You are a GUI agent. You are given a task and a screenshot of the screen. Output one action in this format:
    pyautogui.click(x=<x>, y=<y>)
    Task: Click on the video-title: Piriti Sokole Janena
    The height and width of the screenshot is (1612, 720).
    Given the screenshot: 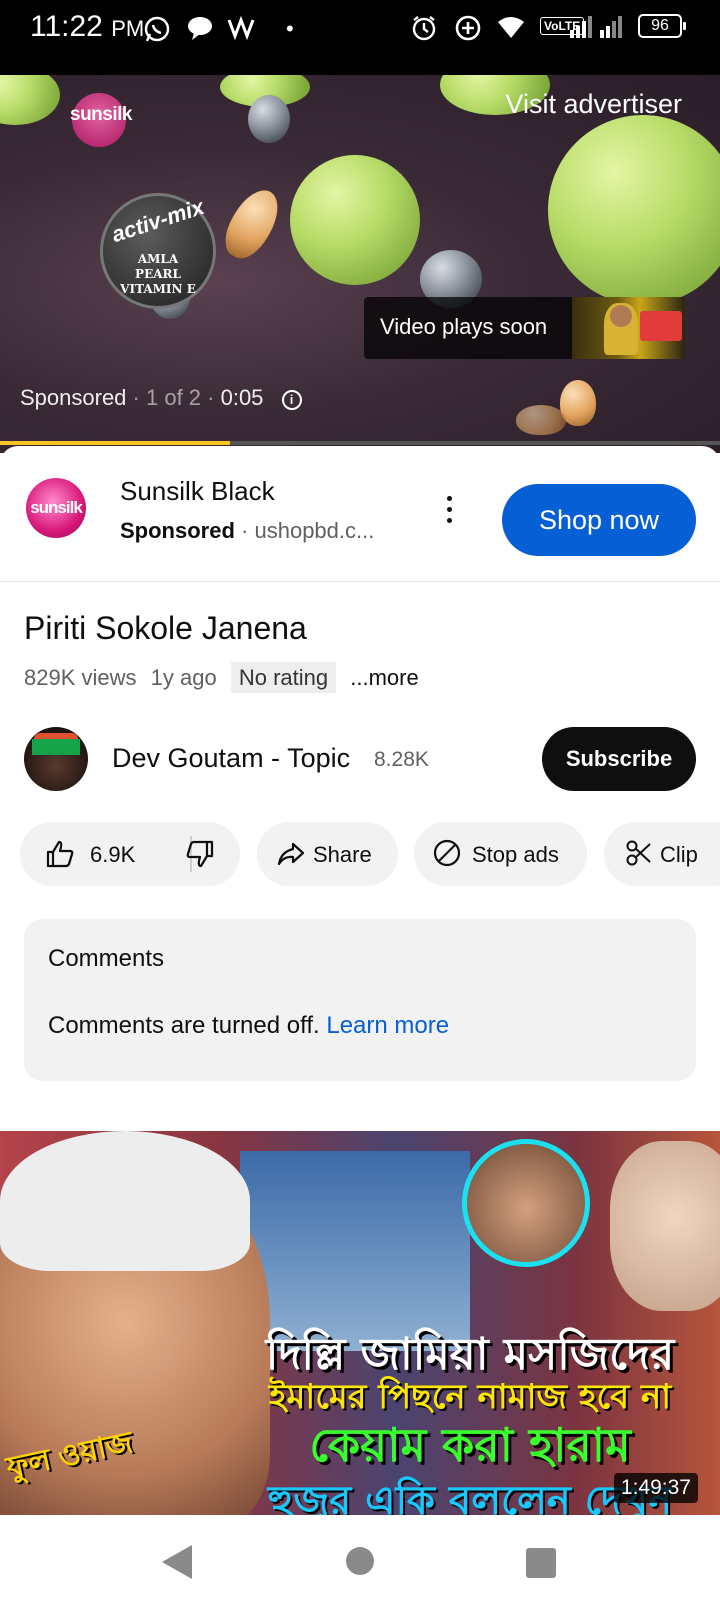 What is the action you would take?
    pyautogui.click(x=165, y=628)
    